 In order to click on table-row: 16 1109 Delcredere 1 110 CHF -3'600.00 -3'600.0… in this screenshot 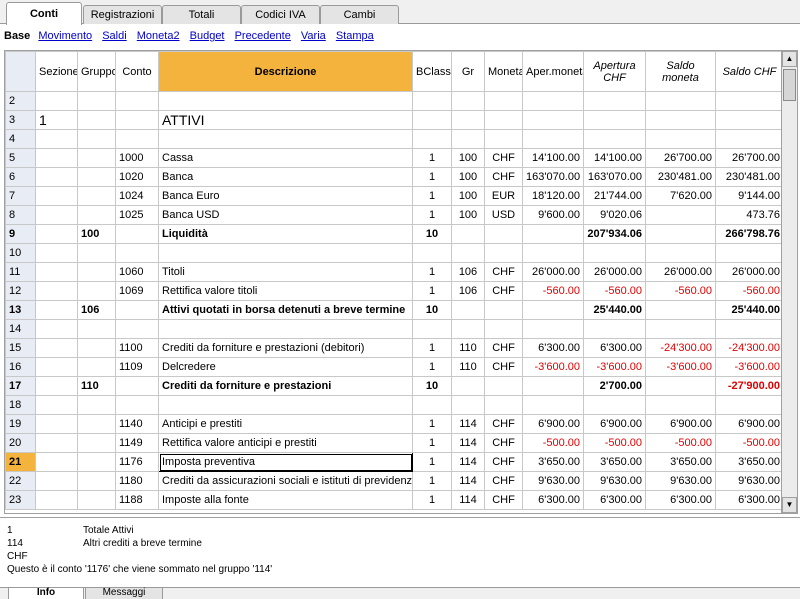, I will do `click(393, 367)`.